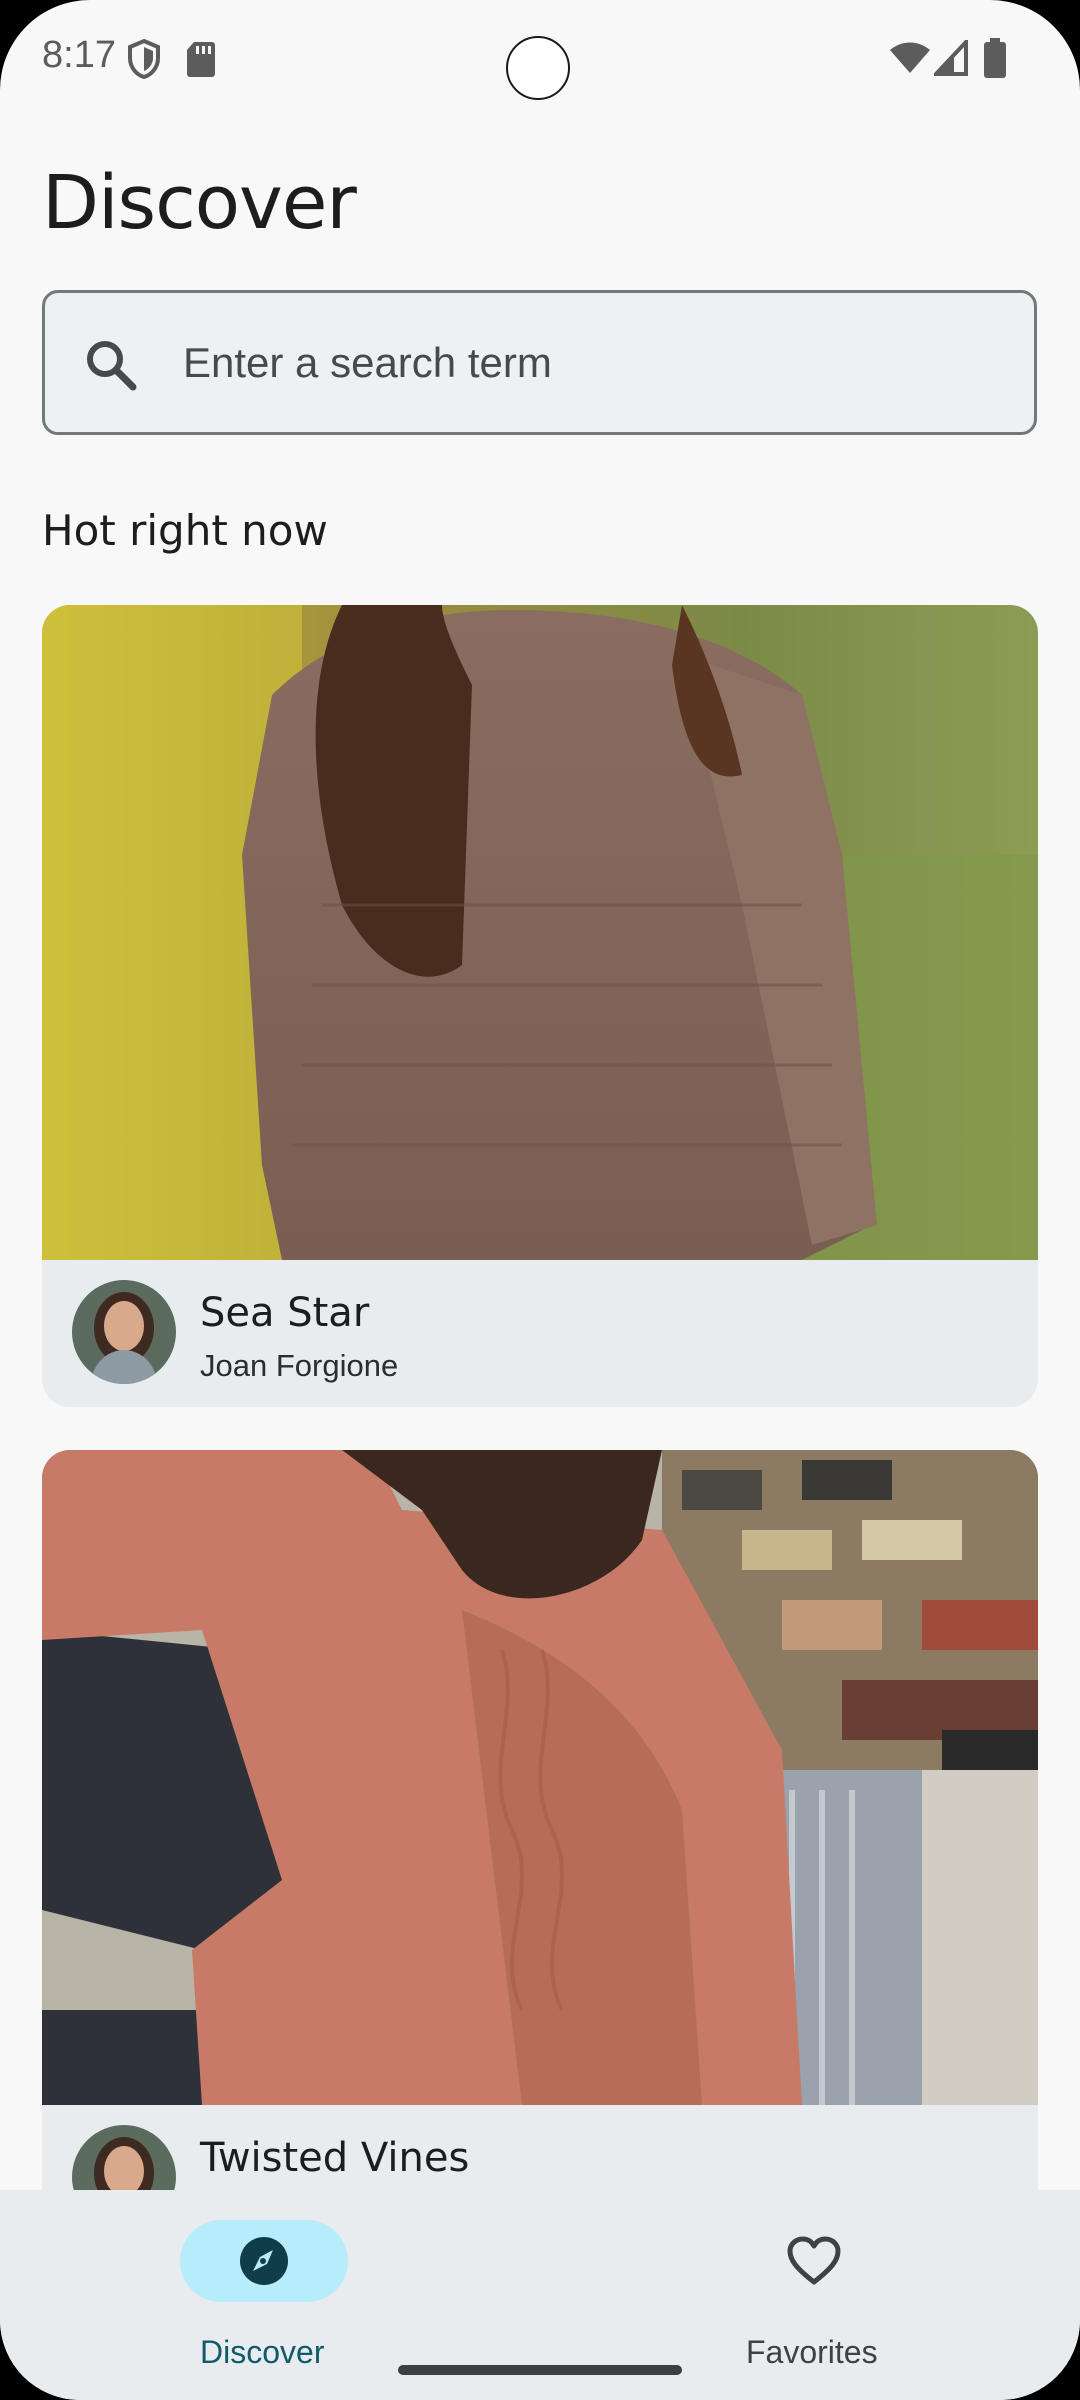 This screenshot has height=2400, width=1080. Describe the element at coordinates (812, 2352) in the screenshot. I see `nav-label-favorites: Favorites` at that location.